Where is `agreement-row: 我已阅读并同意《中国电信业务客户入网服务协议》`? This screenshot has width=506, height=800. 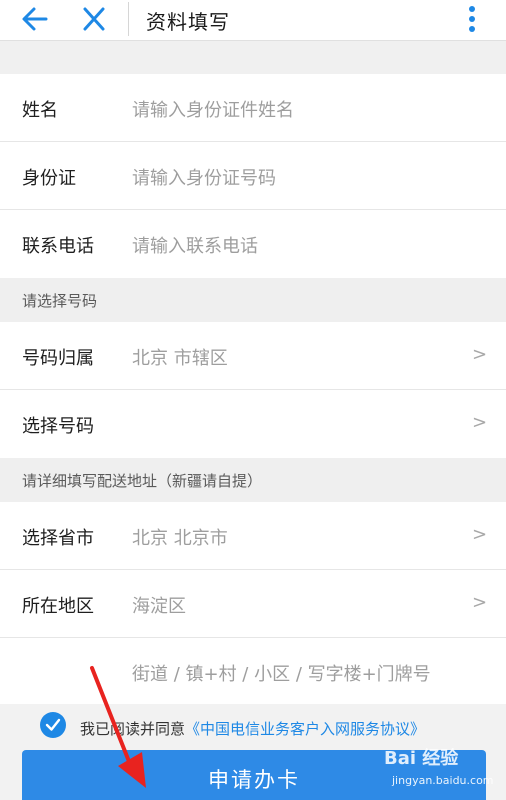 agreement-row: 我已阅读并同意《中国电信业务客户入网服务协议》 is located at coordinates (253, 727).